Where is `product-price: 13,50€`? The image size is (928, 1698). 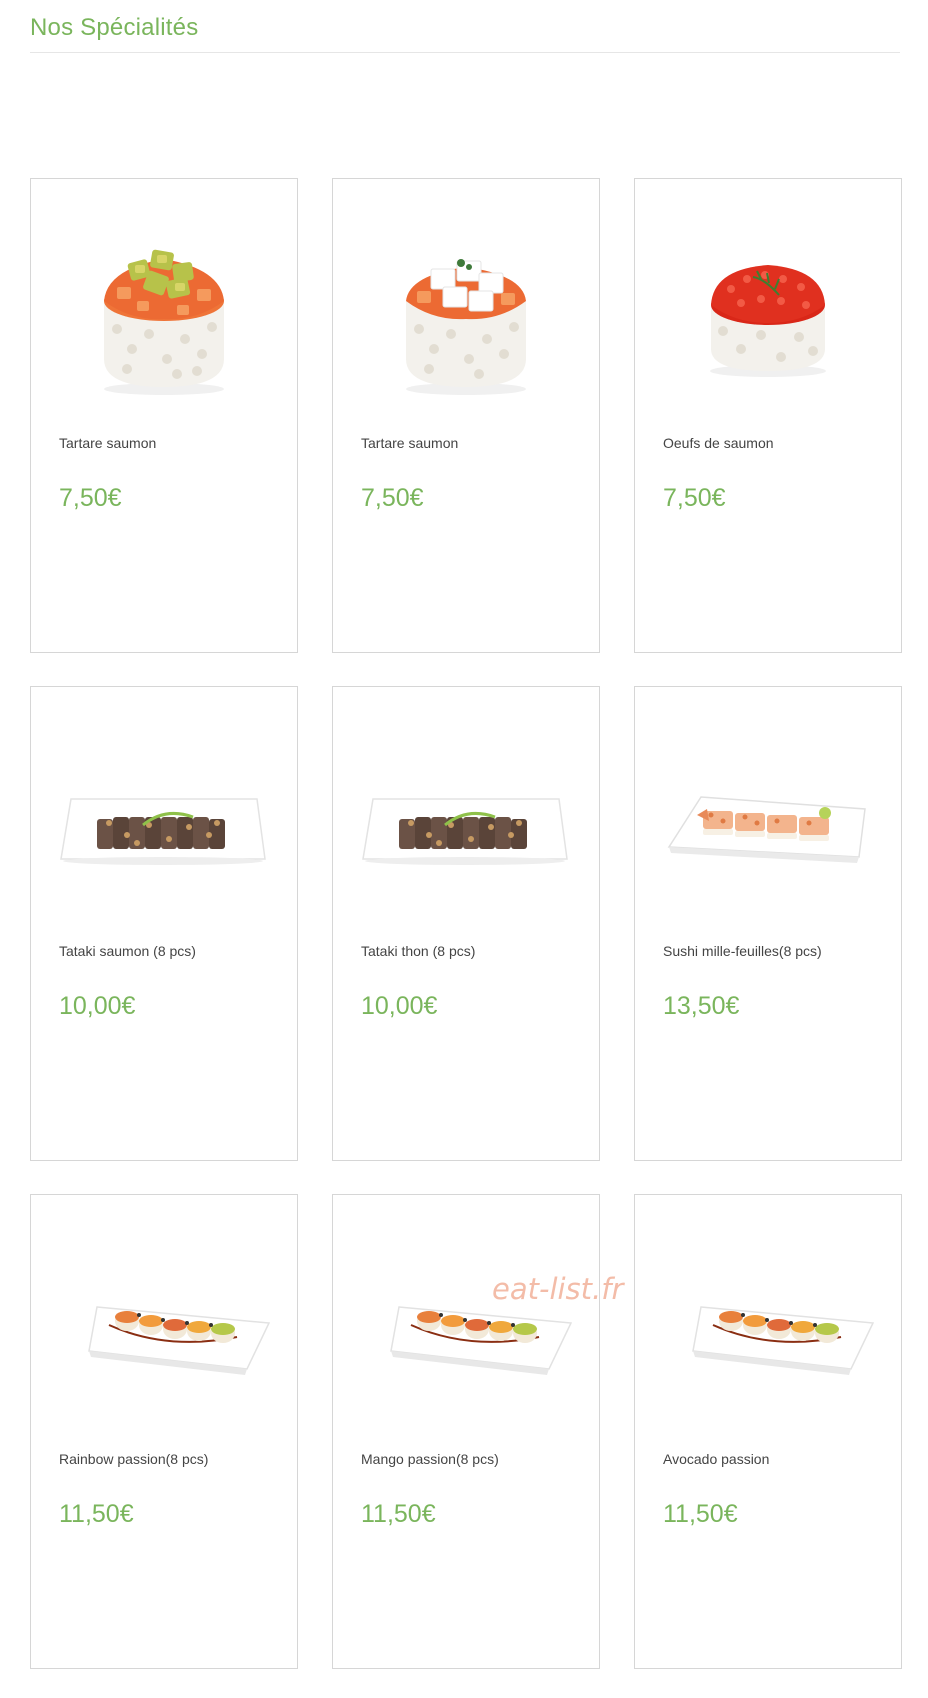 product-price: 13,50€ is located at coordinates (701, 1006).